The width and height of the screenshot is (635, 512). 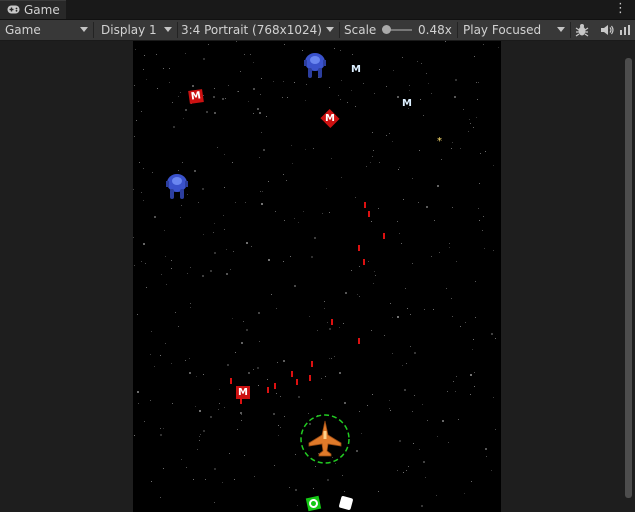 I want to click on bug-icon, so click(x=582, y=30).